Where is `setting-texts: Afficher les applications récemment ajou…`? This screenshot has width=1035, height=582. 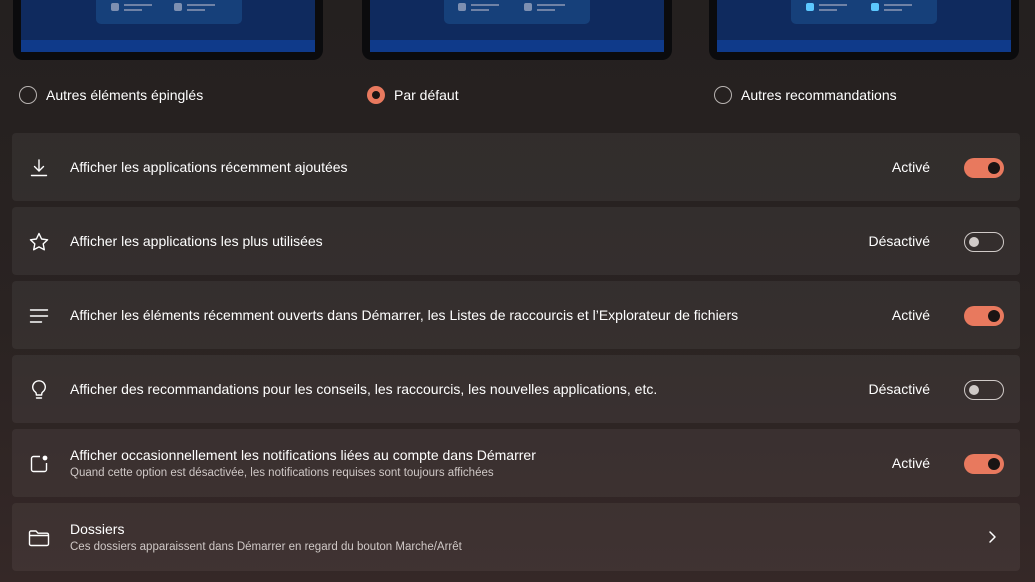 setting-texts: Afficher les applications récemment ajou… is located at coordinates (209, 167).